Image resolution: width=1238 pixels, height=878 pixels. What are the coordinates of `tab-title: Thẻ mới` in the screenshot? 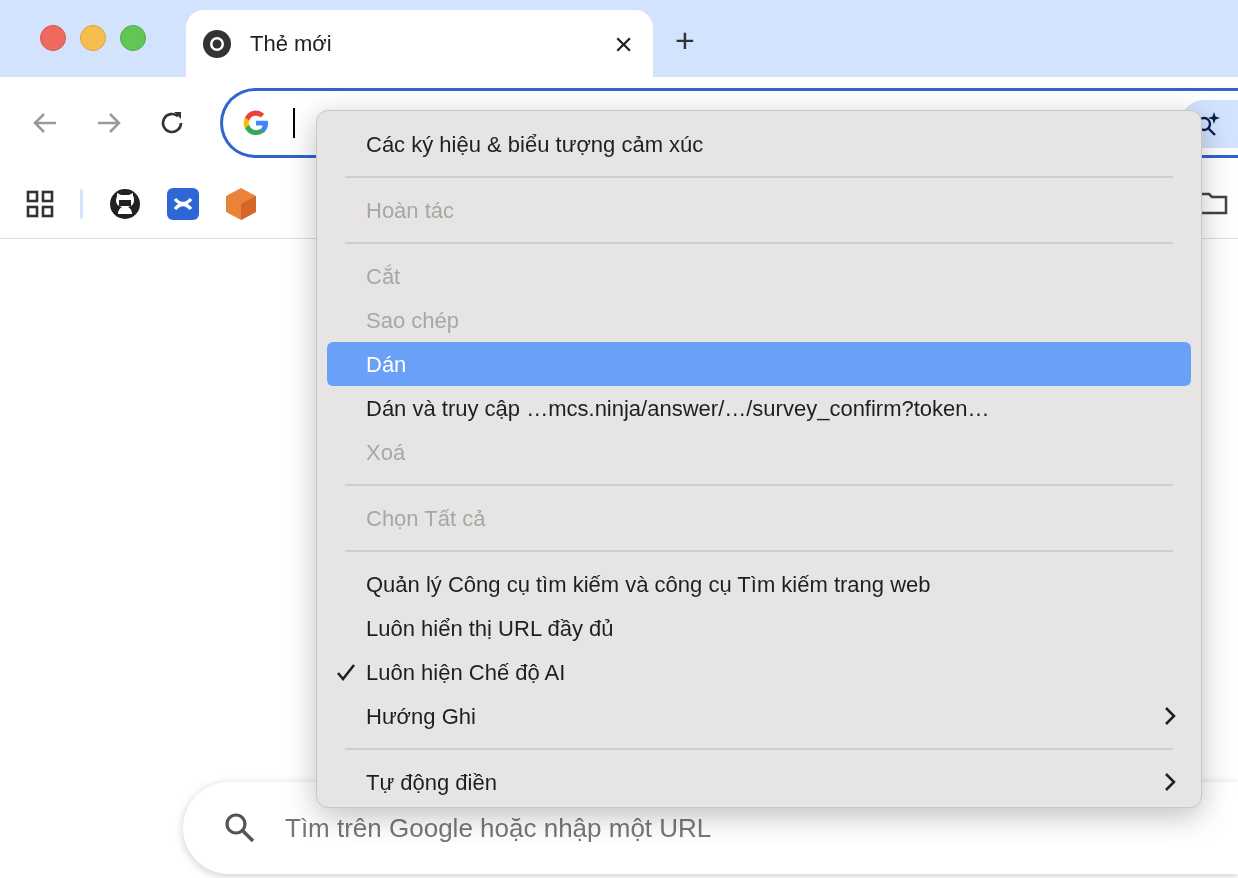 It's located at (291, 44).